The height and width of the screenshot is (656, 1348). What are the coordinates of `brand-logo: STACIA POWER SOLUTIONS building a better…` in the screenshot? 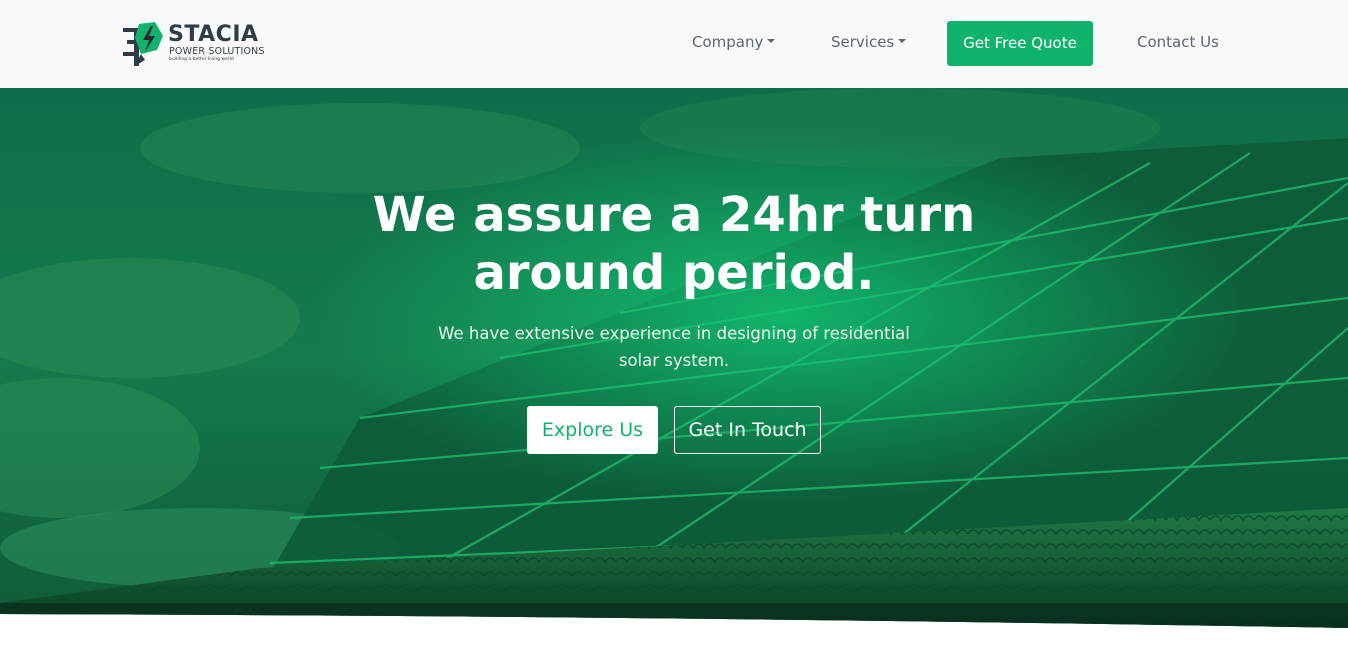 It's located at (201, 46).